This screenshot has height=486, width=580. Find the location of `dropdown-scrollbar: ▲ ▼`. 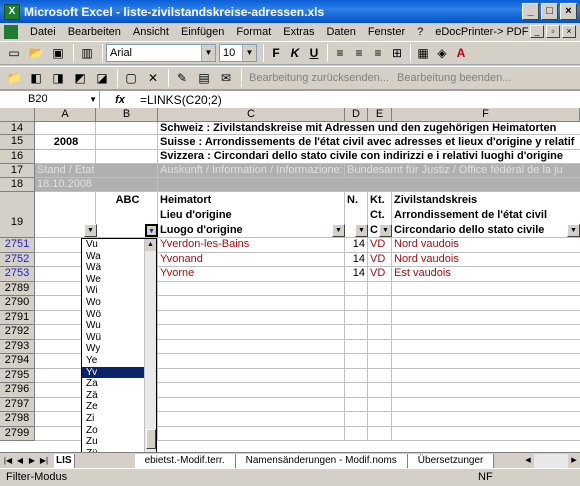

dropdown-scrollbar: ▲ ▼ is located at coordinates (150, 352).